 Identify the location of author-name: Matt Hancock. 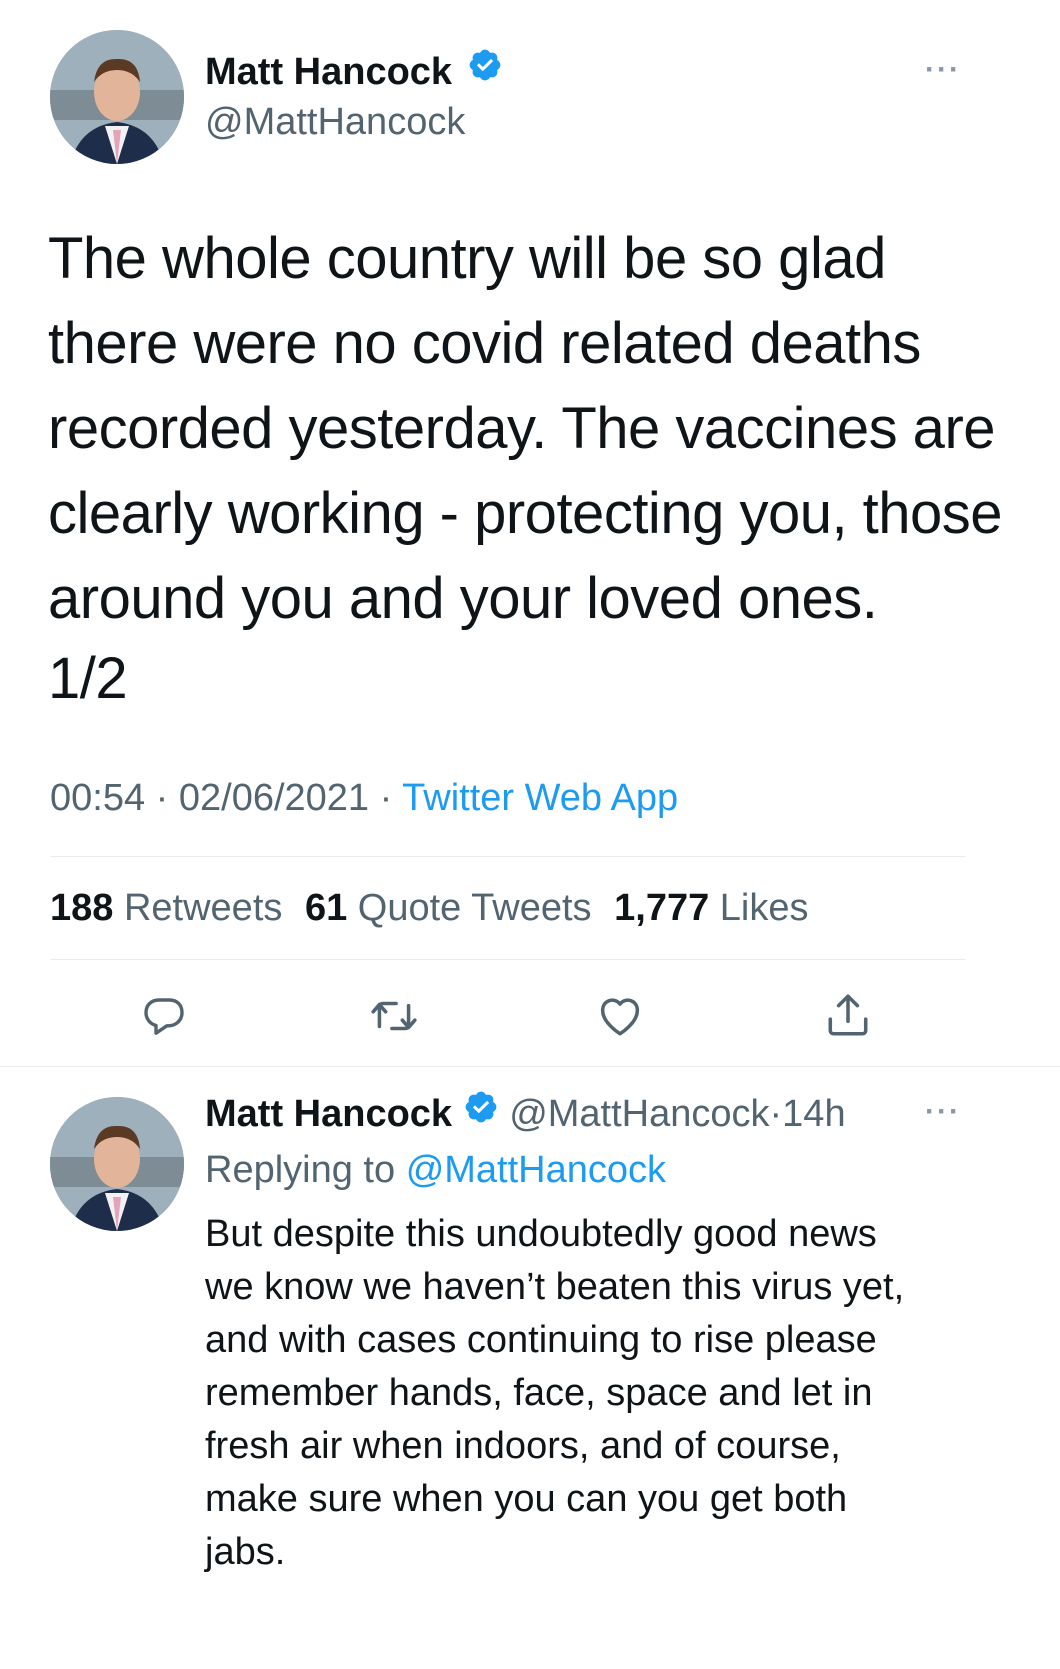
(328, 72).